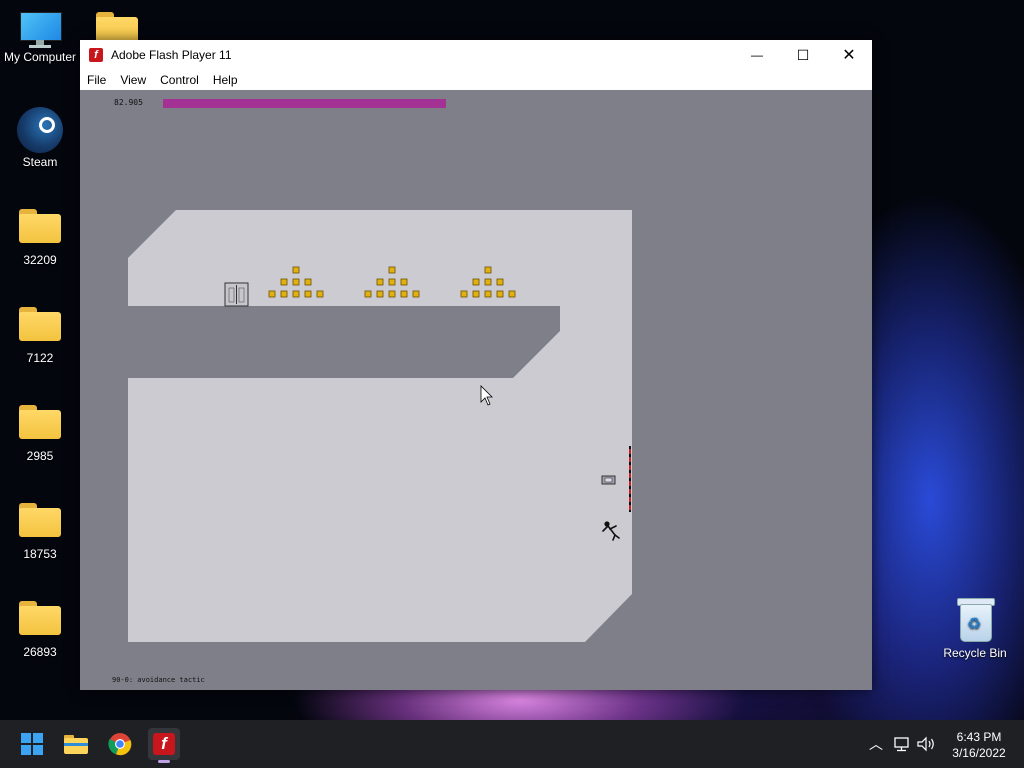 This screenshot has height=768, width=1024. I want to click on maximize-icon: ☐, so click(803, 54).